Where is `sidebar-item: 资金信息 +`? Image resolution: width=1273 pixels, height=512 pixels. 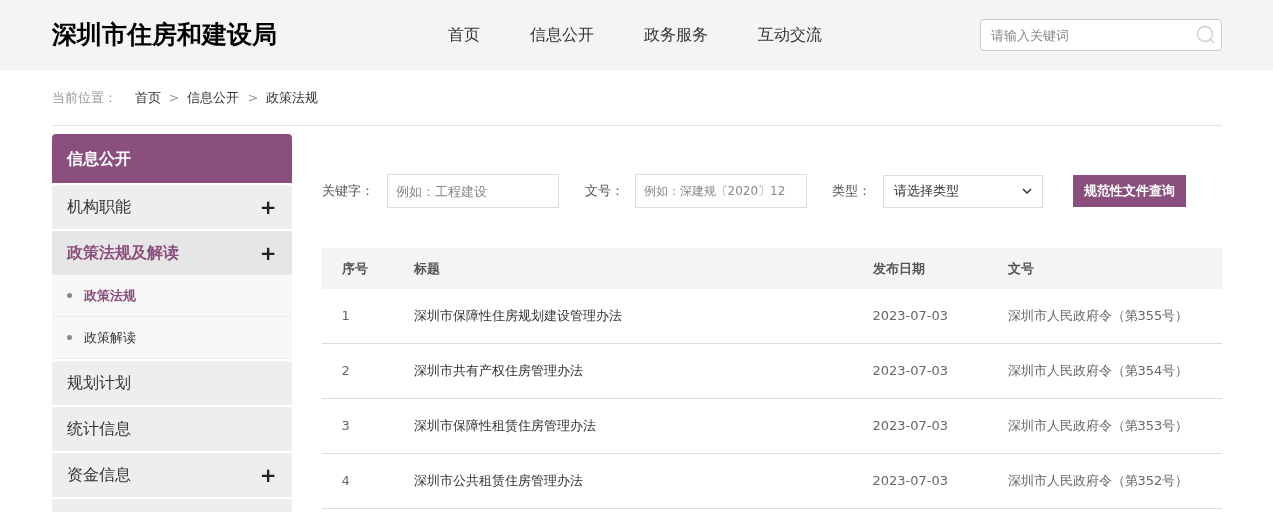
sidebar-item: 资金信息 + is located at coordinates (171, 475).